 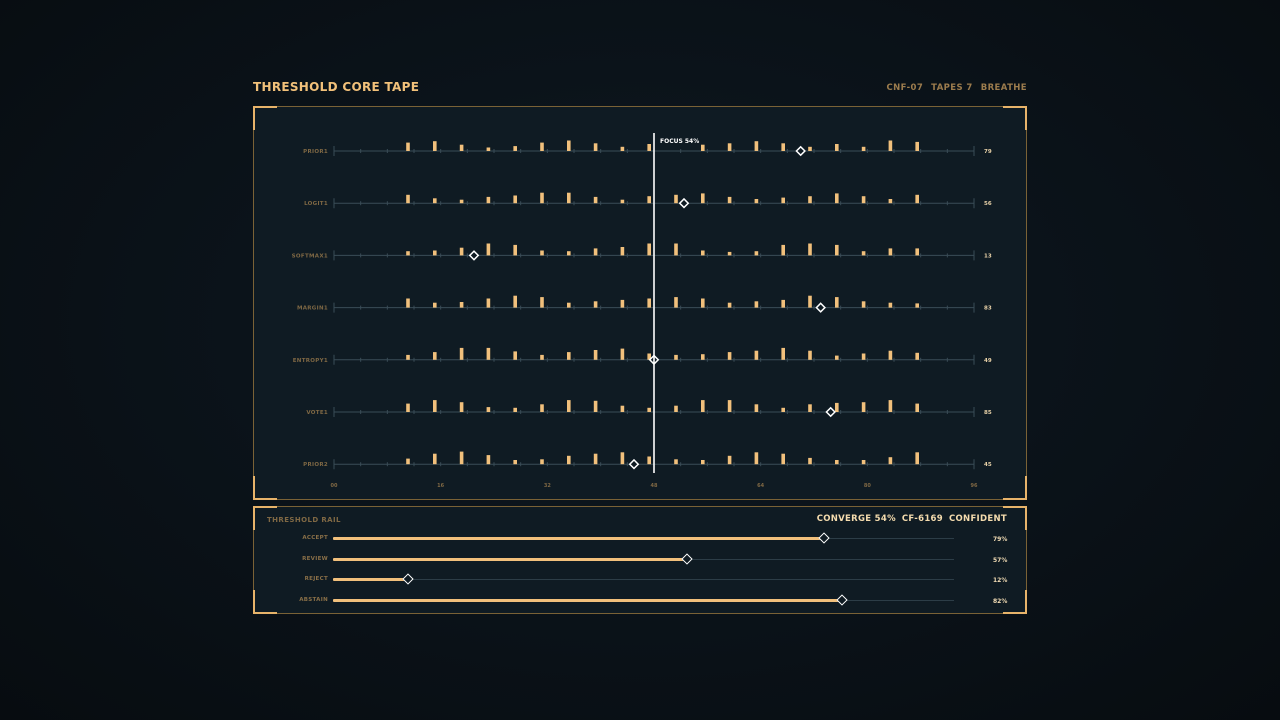 I want to click on config-id: CF-6169, so click(x=922, y=519).